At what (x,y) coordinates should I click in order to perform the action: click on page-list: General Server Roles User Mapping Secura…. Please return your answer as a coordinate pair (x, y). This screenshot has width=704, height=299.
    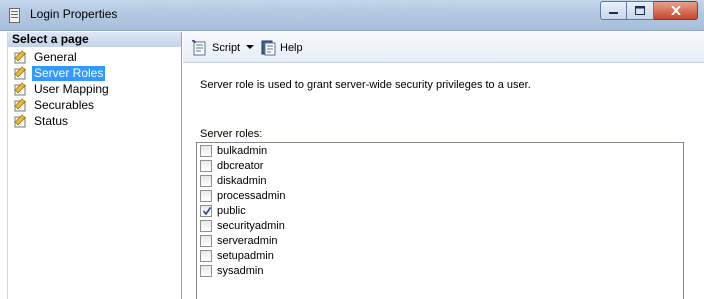
    Looking at the image, I should click on (94, 89).